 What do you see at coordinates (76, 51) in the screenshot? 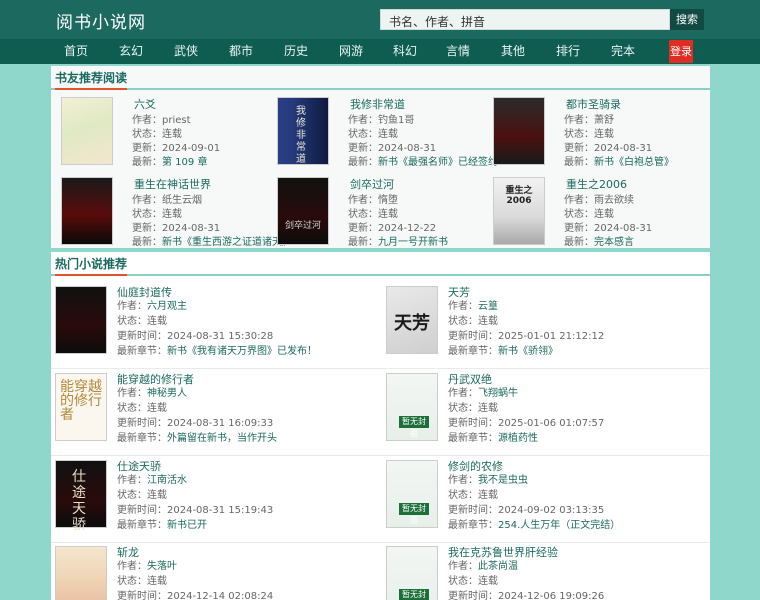
I see `nav-item-home: 首页` at bounding box center [76, 51].